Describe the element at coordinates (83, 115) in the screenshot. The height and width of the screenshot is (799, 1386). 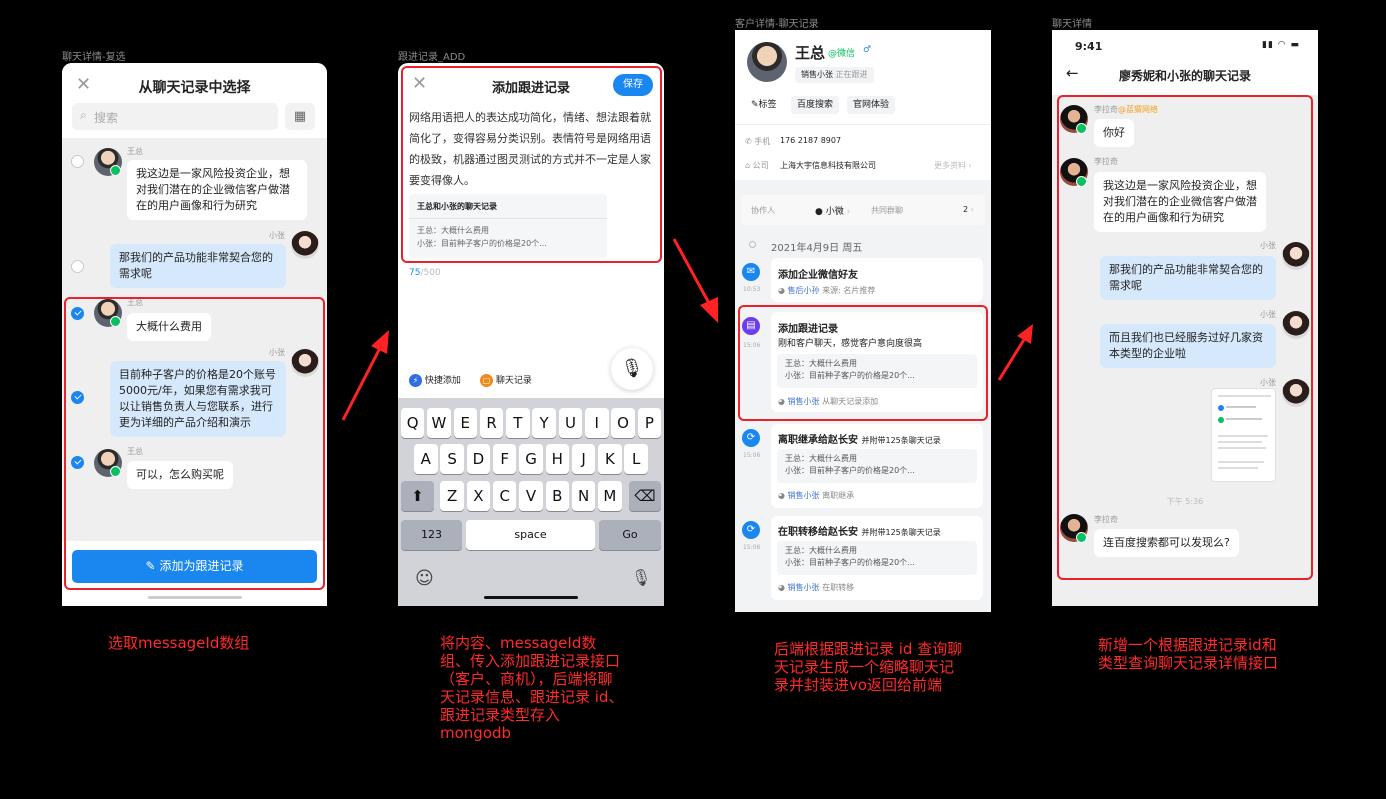
I see `search-icon: ⌕` at that location.